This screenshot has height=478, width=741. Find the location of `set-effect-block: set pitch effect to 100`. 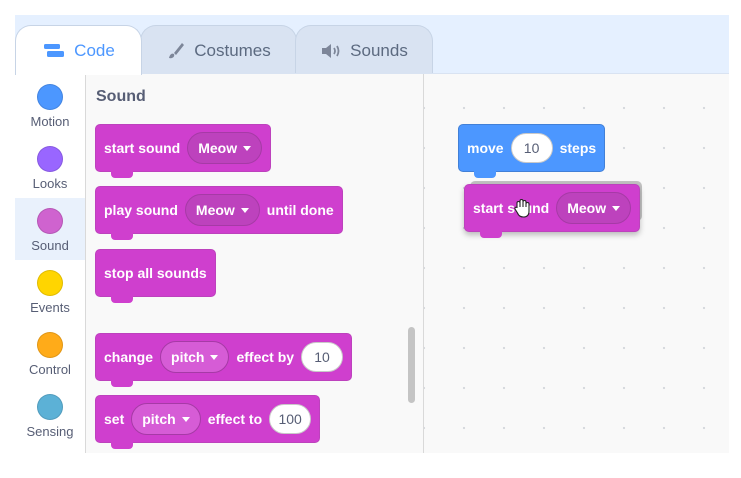

set-effect-block: set pitch effect to 100 is located at coordinates (208, 422).